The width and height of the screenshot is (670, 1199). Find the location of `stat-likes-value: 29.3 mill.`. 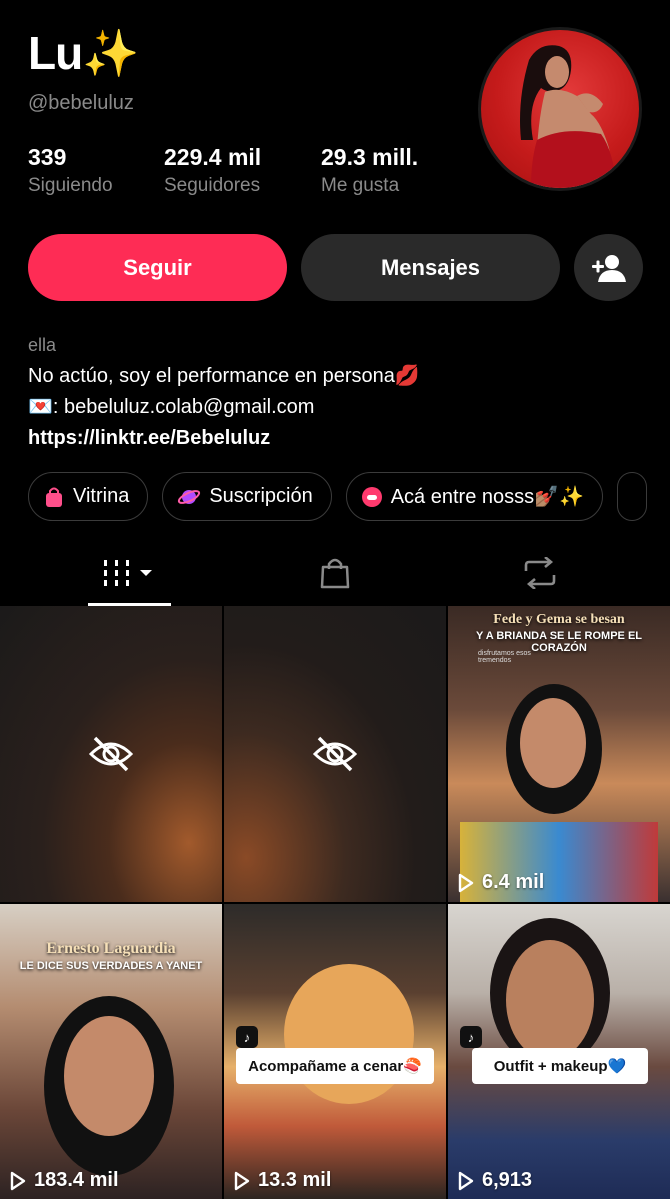

stat-likes-value: 29.3 mill. is located at coordinates (370, 157).